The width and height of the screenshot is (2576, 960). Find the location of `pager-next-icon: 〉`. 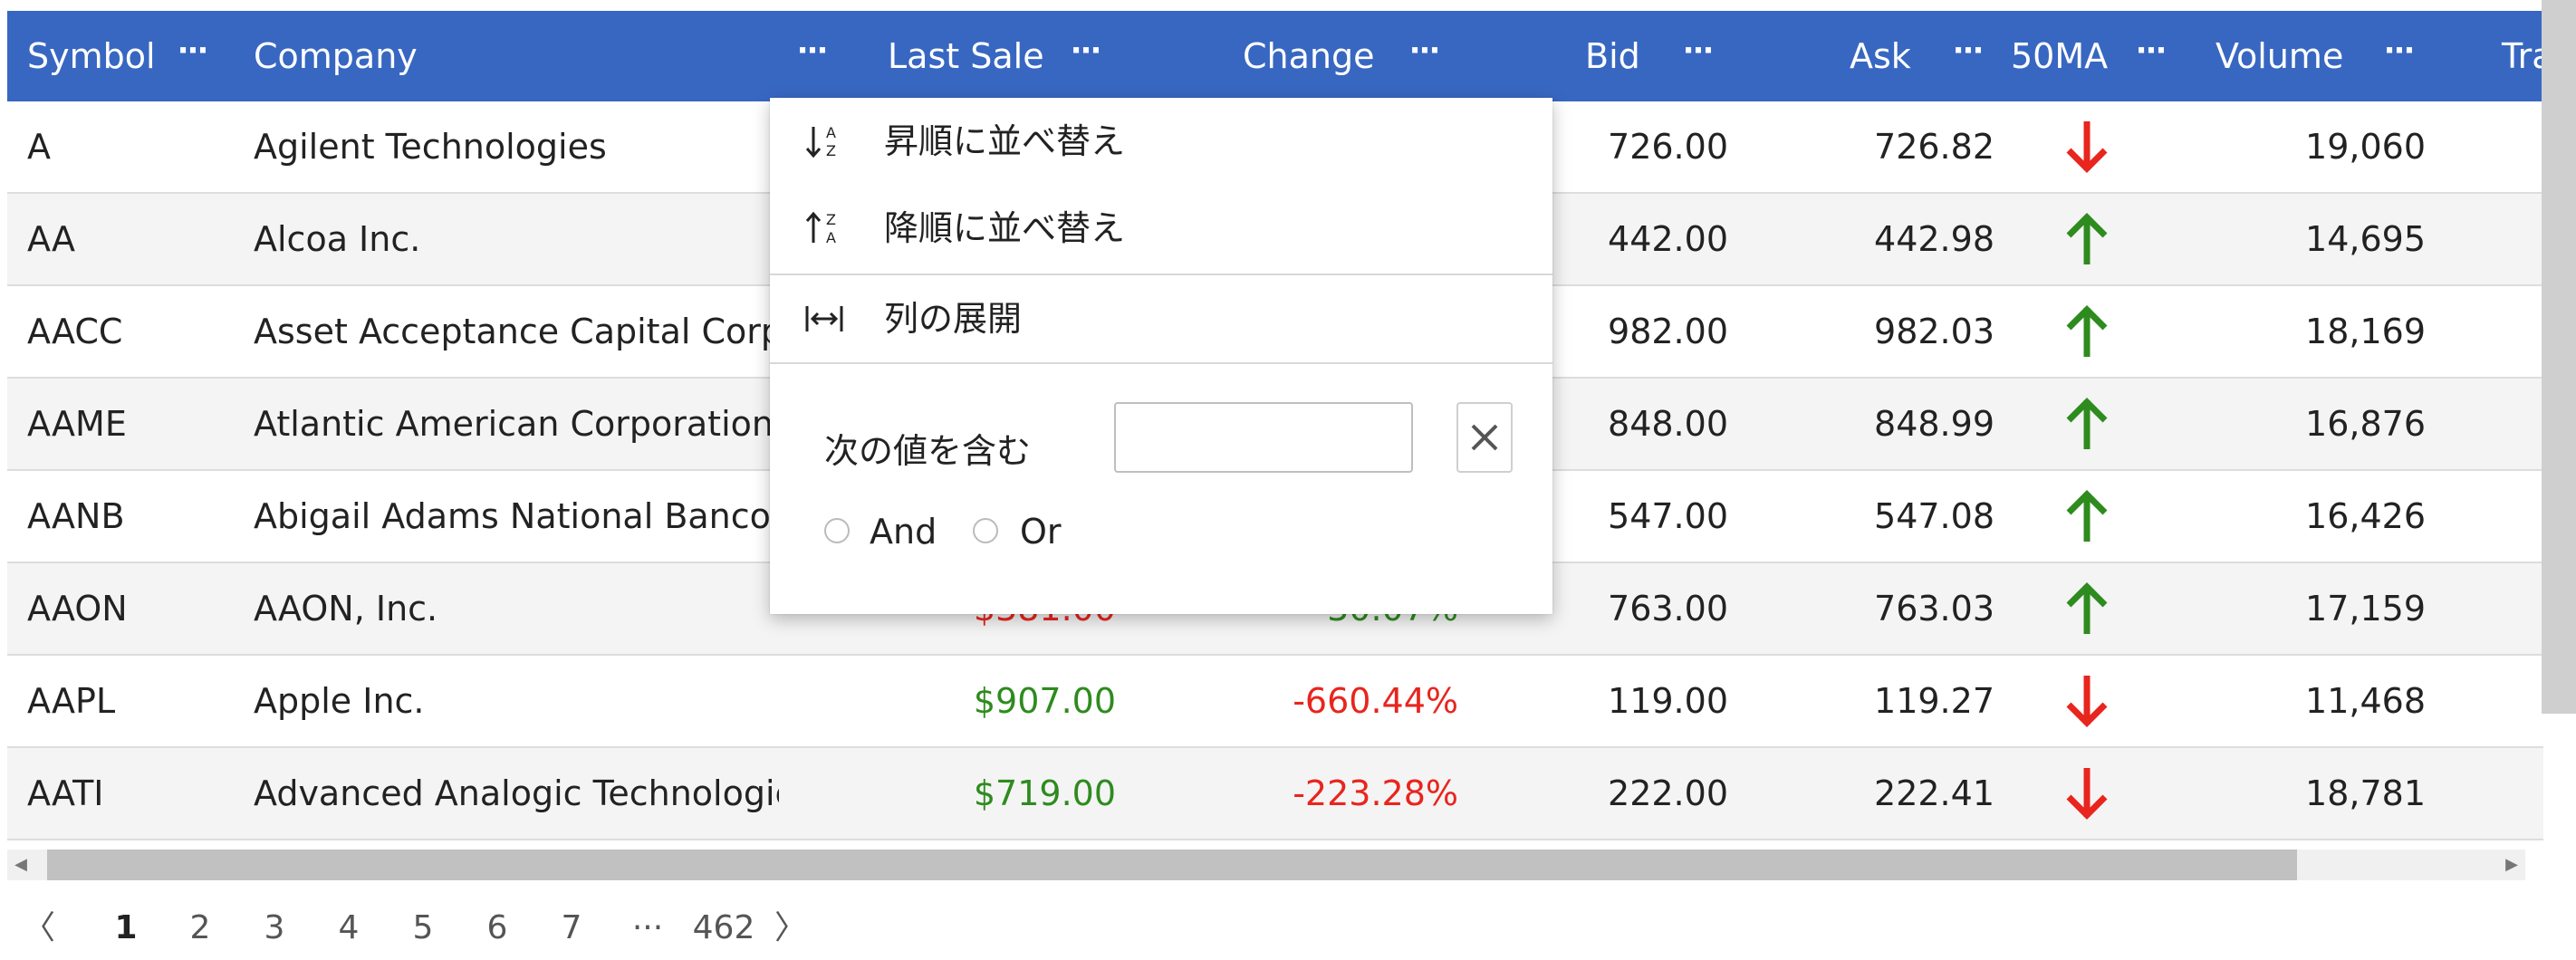

pager-next-icon: 〉 is located at coordinates (790, 928).